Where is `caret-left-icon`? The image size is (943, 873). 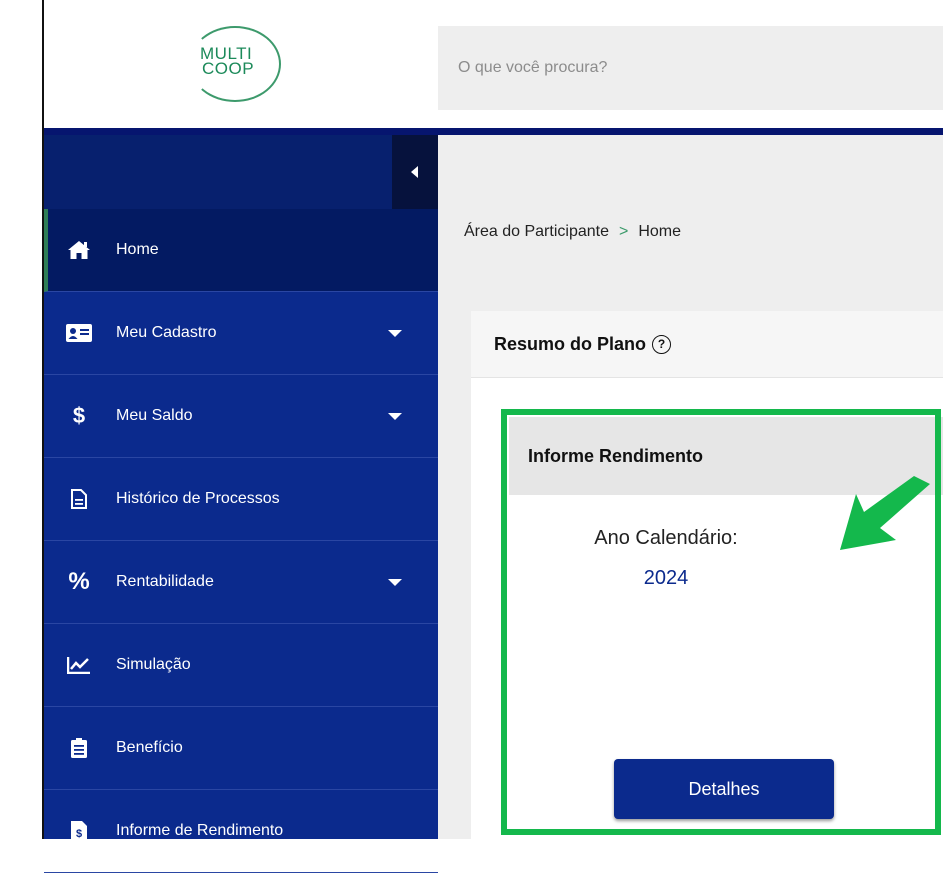
caret-left-icon is located at coordinates (414, 172).